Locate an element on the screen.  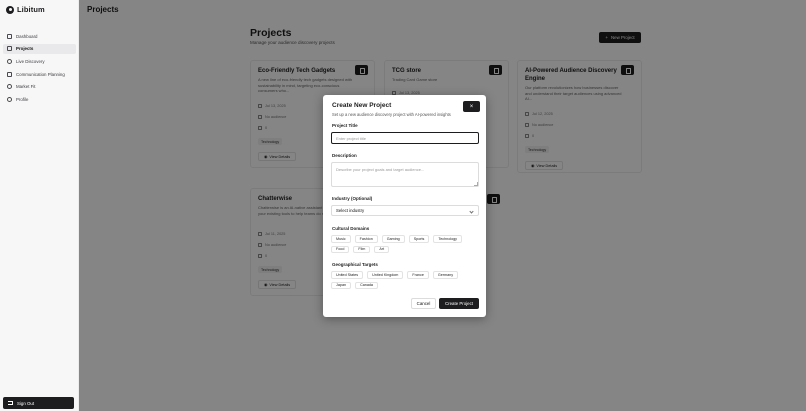
sidebar-item-label: Dashboard is located at coordinates (27, 36).